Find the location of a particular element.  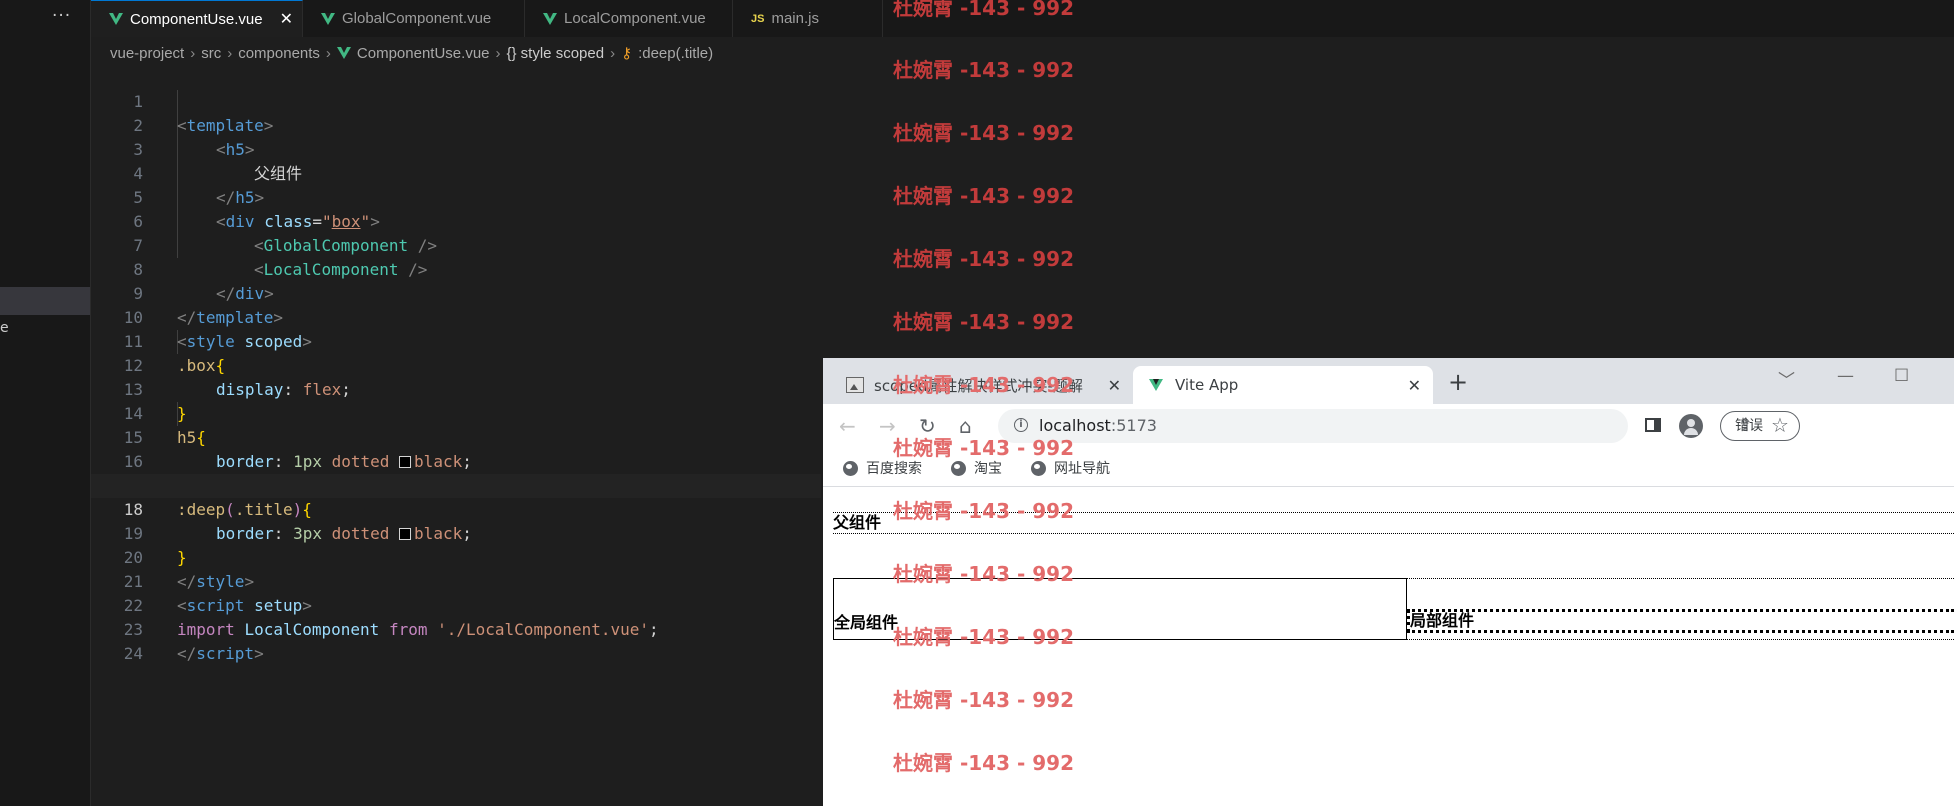

image-icon is located at coordinates (855, 385).